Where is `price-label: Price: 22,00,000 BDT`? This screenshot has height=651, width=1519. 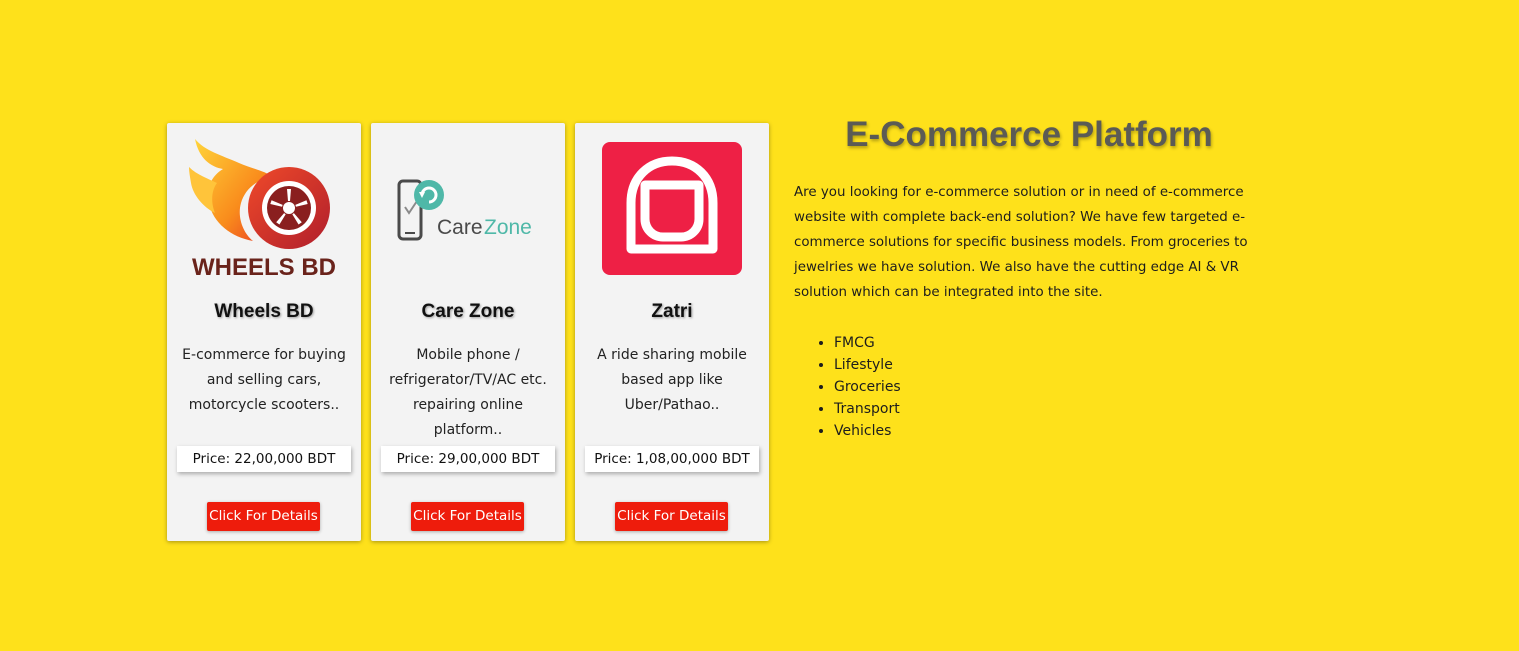
price-label: Price: 22,00,000 BDT is located at coordinates (264, 459).